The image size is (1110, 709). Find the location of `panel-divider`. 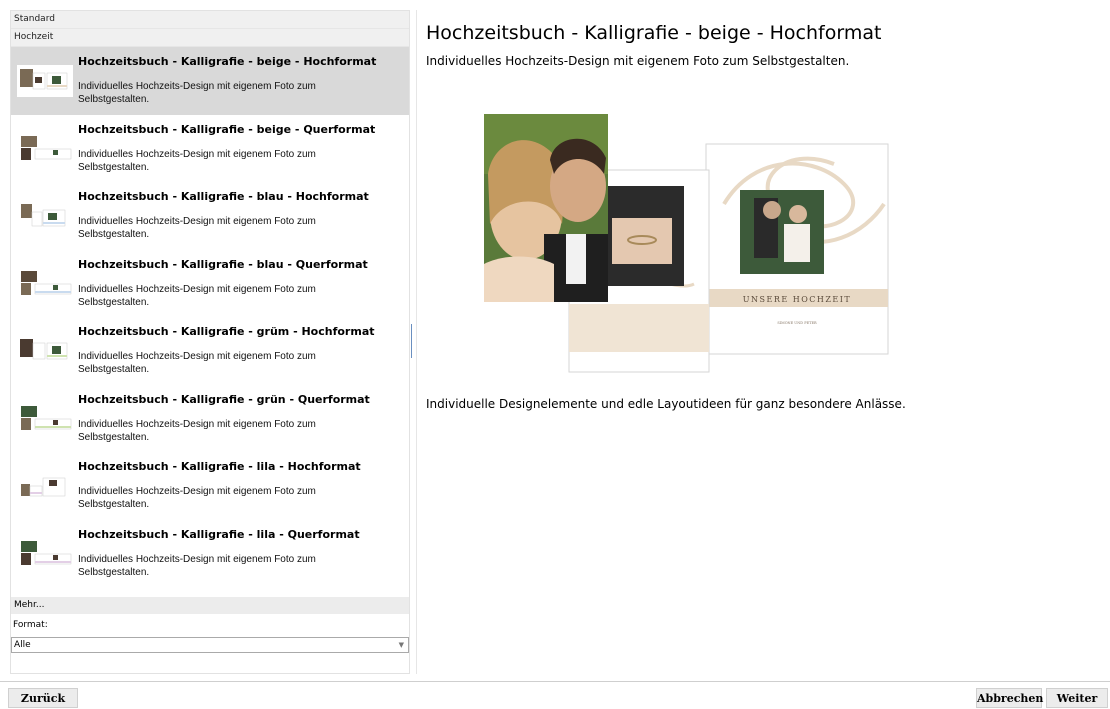

panel-divider is located at coordinates (416, 342).